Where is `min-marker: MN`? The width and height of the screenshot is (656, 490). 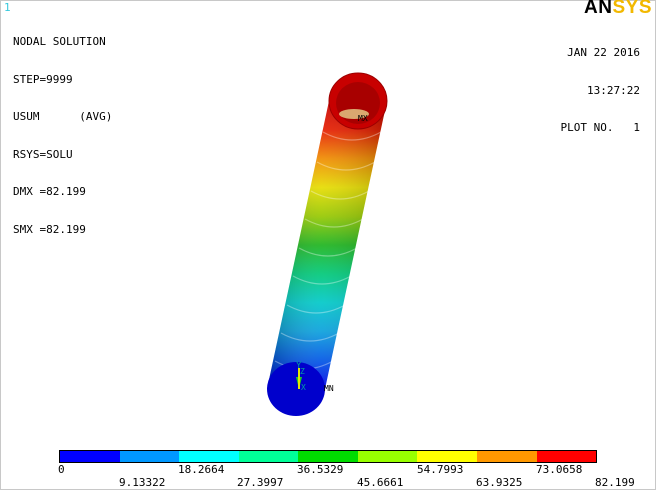 min-marker: MN is located at coordinates (329, 388).